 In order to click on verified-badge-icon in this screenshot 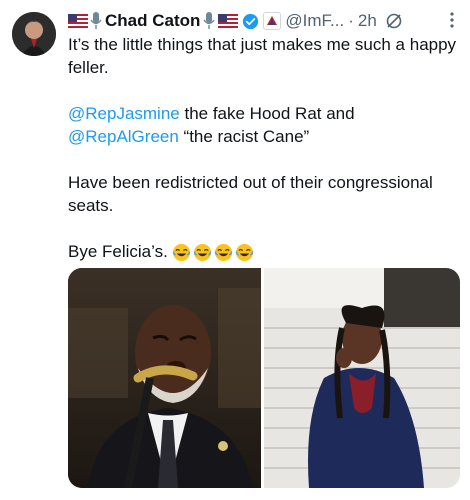, I will do `click(250, 21)`.